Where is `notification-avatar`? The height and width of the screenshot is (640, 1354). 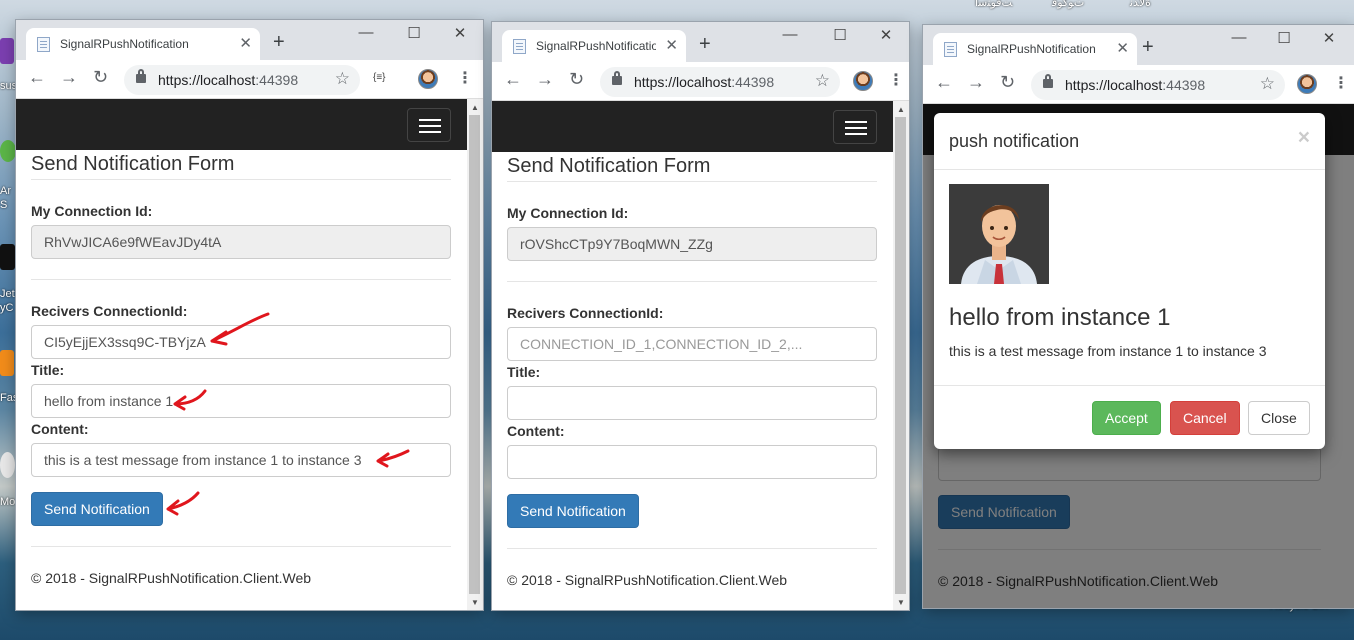 notification-avatar is located at coordinates (999, 234).